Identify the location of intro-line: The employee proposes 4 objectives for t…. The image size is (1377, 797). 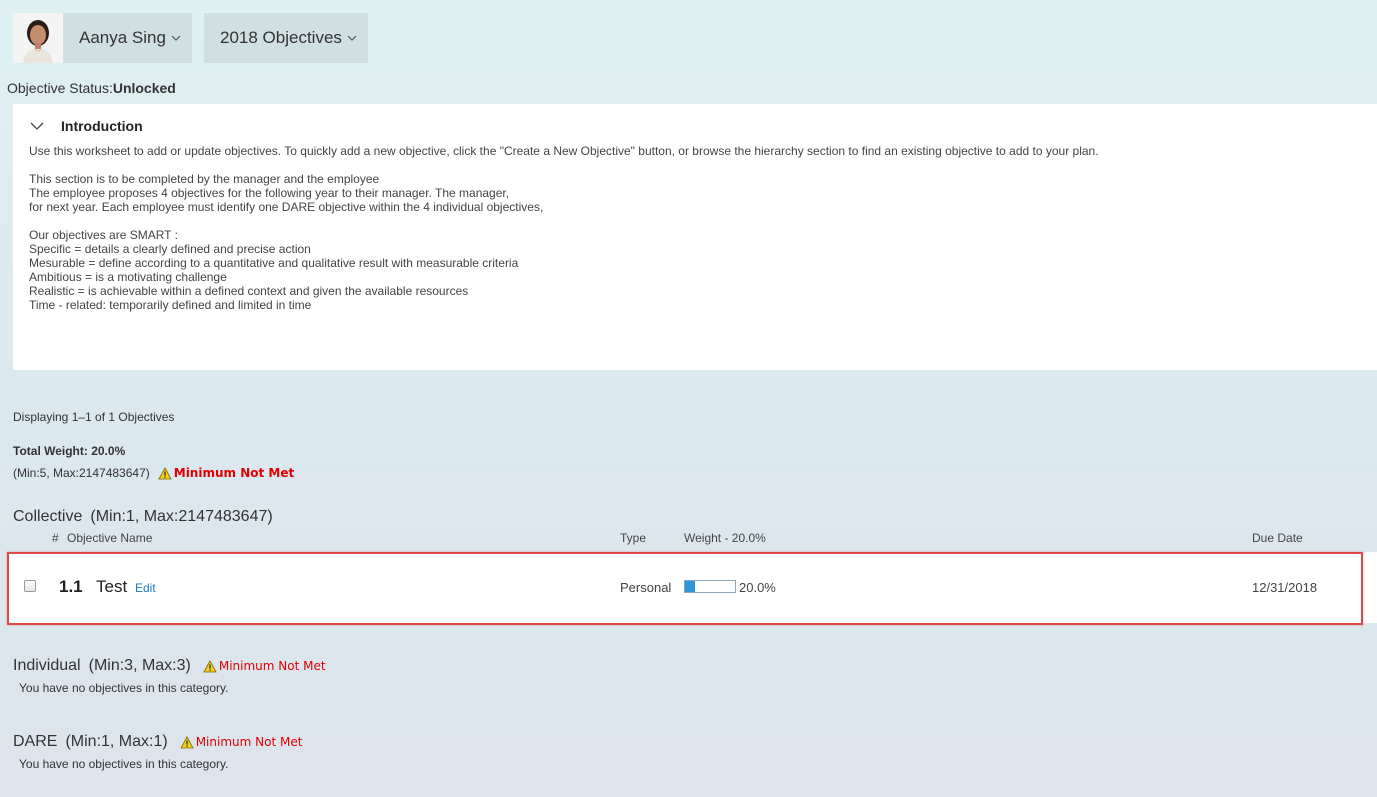
(269, 193).